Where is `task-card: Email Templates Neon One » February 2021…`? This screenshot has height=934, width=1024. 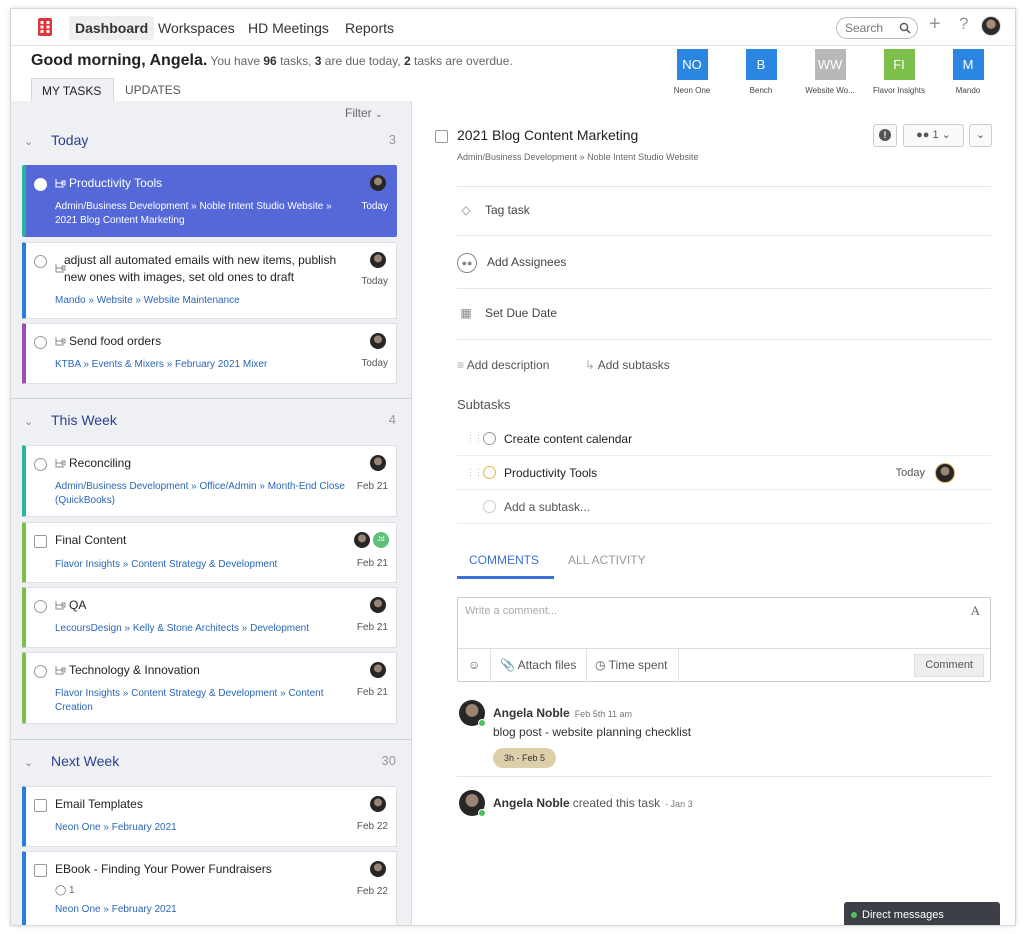 task-card: Email Templates Neon One » February 2021… is located at coordinates (209, 816).